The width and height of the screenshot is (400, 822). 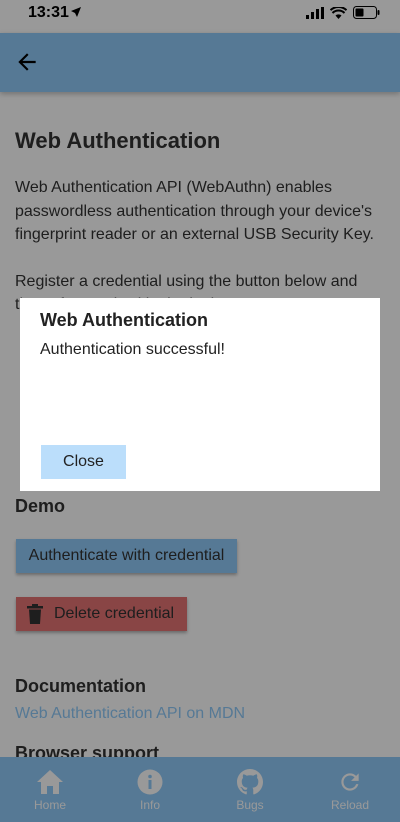 I want to click on dialog-close-label: Close, so click(x=83, y=461).